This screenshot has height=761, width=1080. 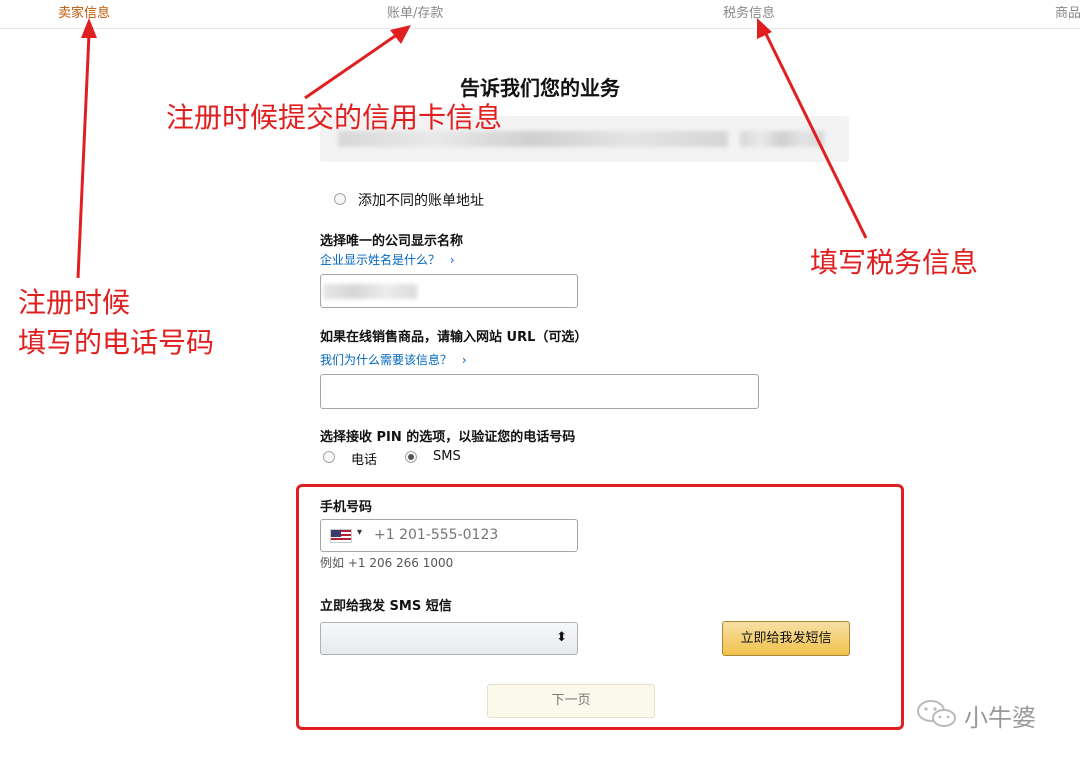 I want to click on annotation-phone-line2: 填写的电话号码, so click(x=116, y=342).